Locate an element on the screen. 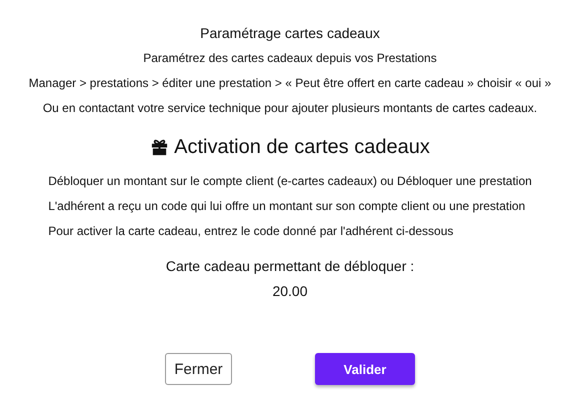 The width and height of the screenshot is (580, 419). amount-value: 20.00 is located at coordinates (290, 291).